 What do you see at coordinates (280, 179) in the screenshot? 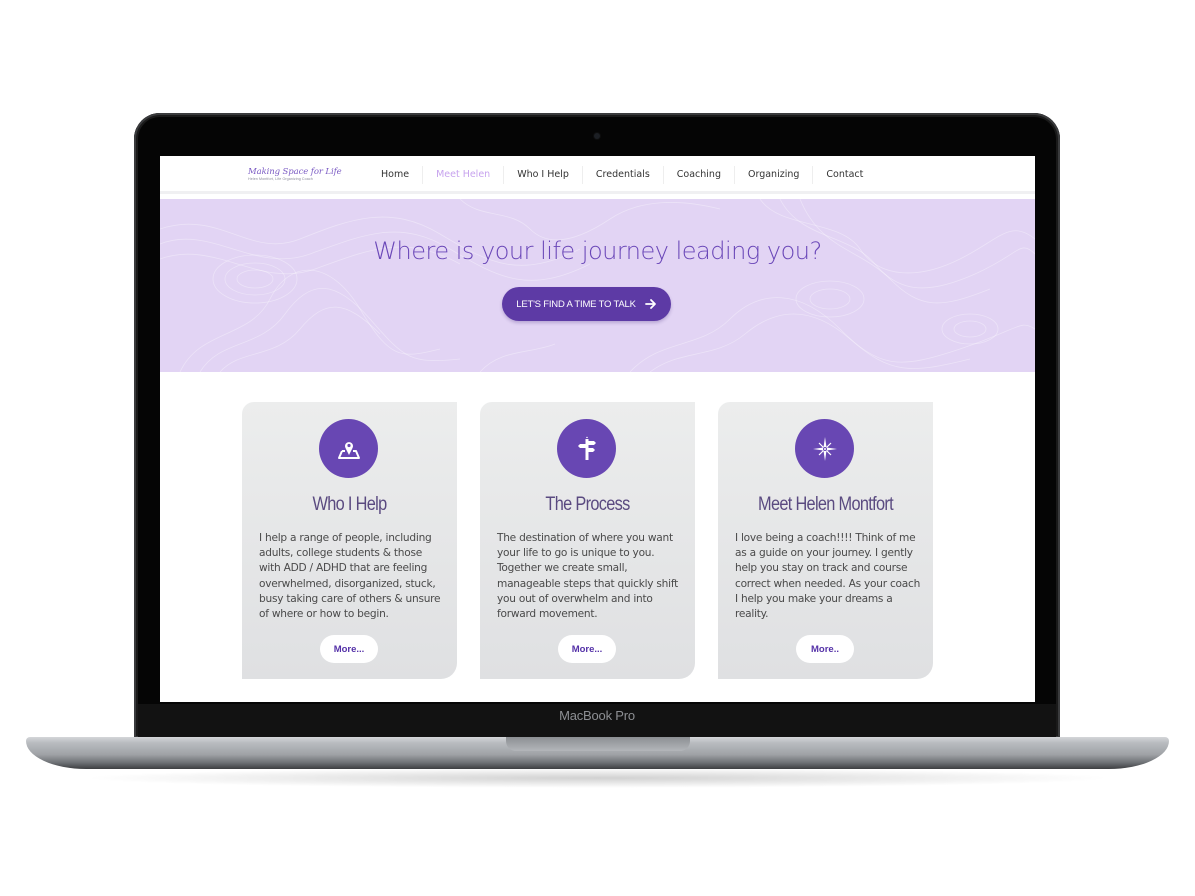
I see `logo-subtitle: Helen Montfort, Life Organizing Coach` at bounding box center [280, 179].